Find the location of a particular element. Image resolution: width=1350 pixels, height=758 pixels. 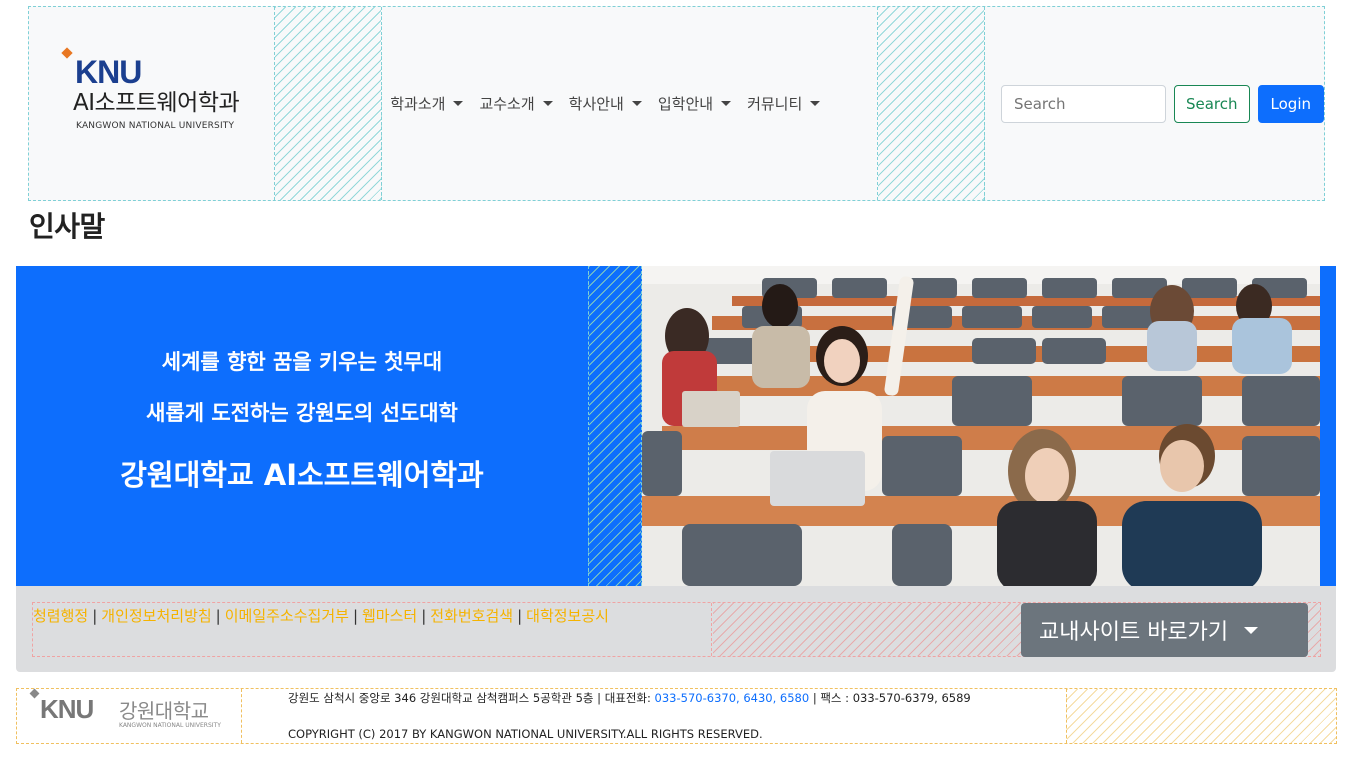

fax-text: | 팩스 : 033-570-6379, 6589 is located at coordinates (890, 698).